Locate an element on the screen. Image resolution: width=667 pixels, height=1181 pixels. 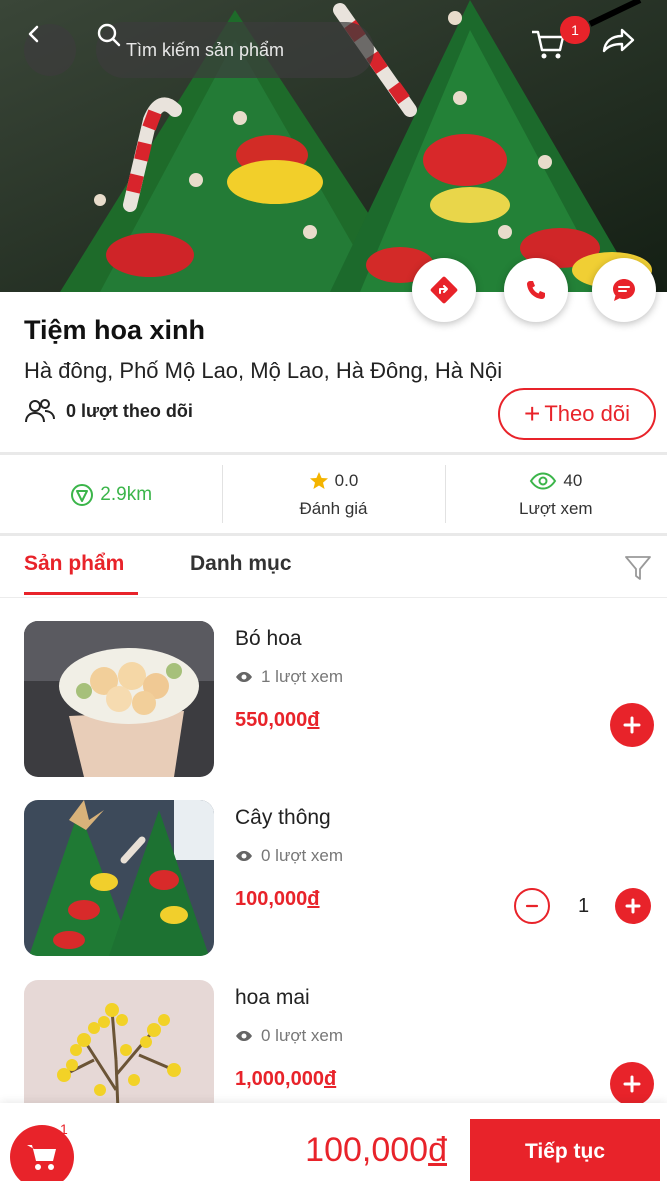
order-total: 100,000đ is located at coordinates (376, 1150).